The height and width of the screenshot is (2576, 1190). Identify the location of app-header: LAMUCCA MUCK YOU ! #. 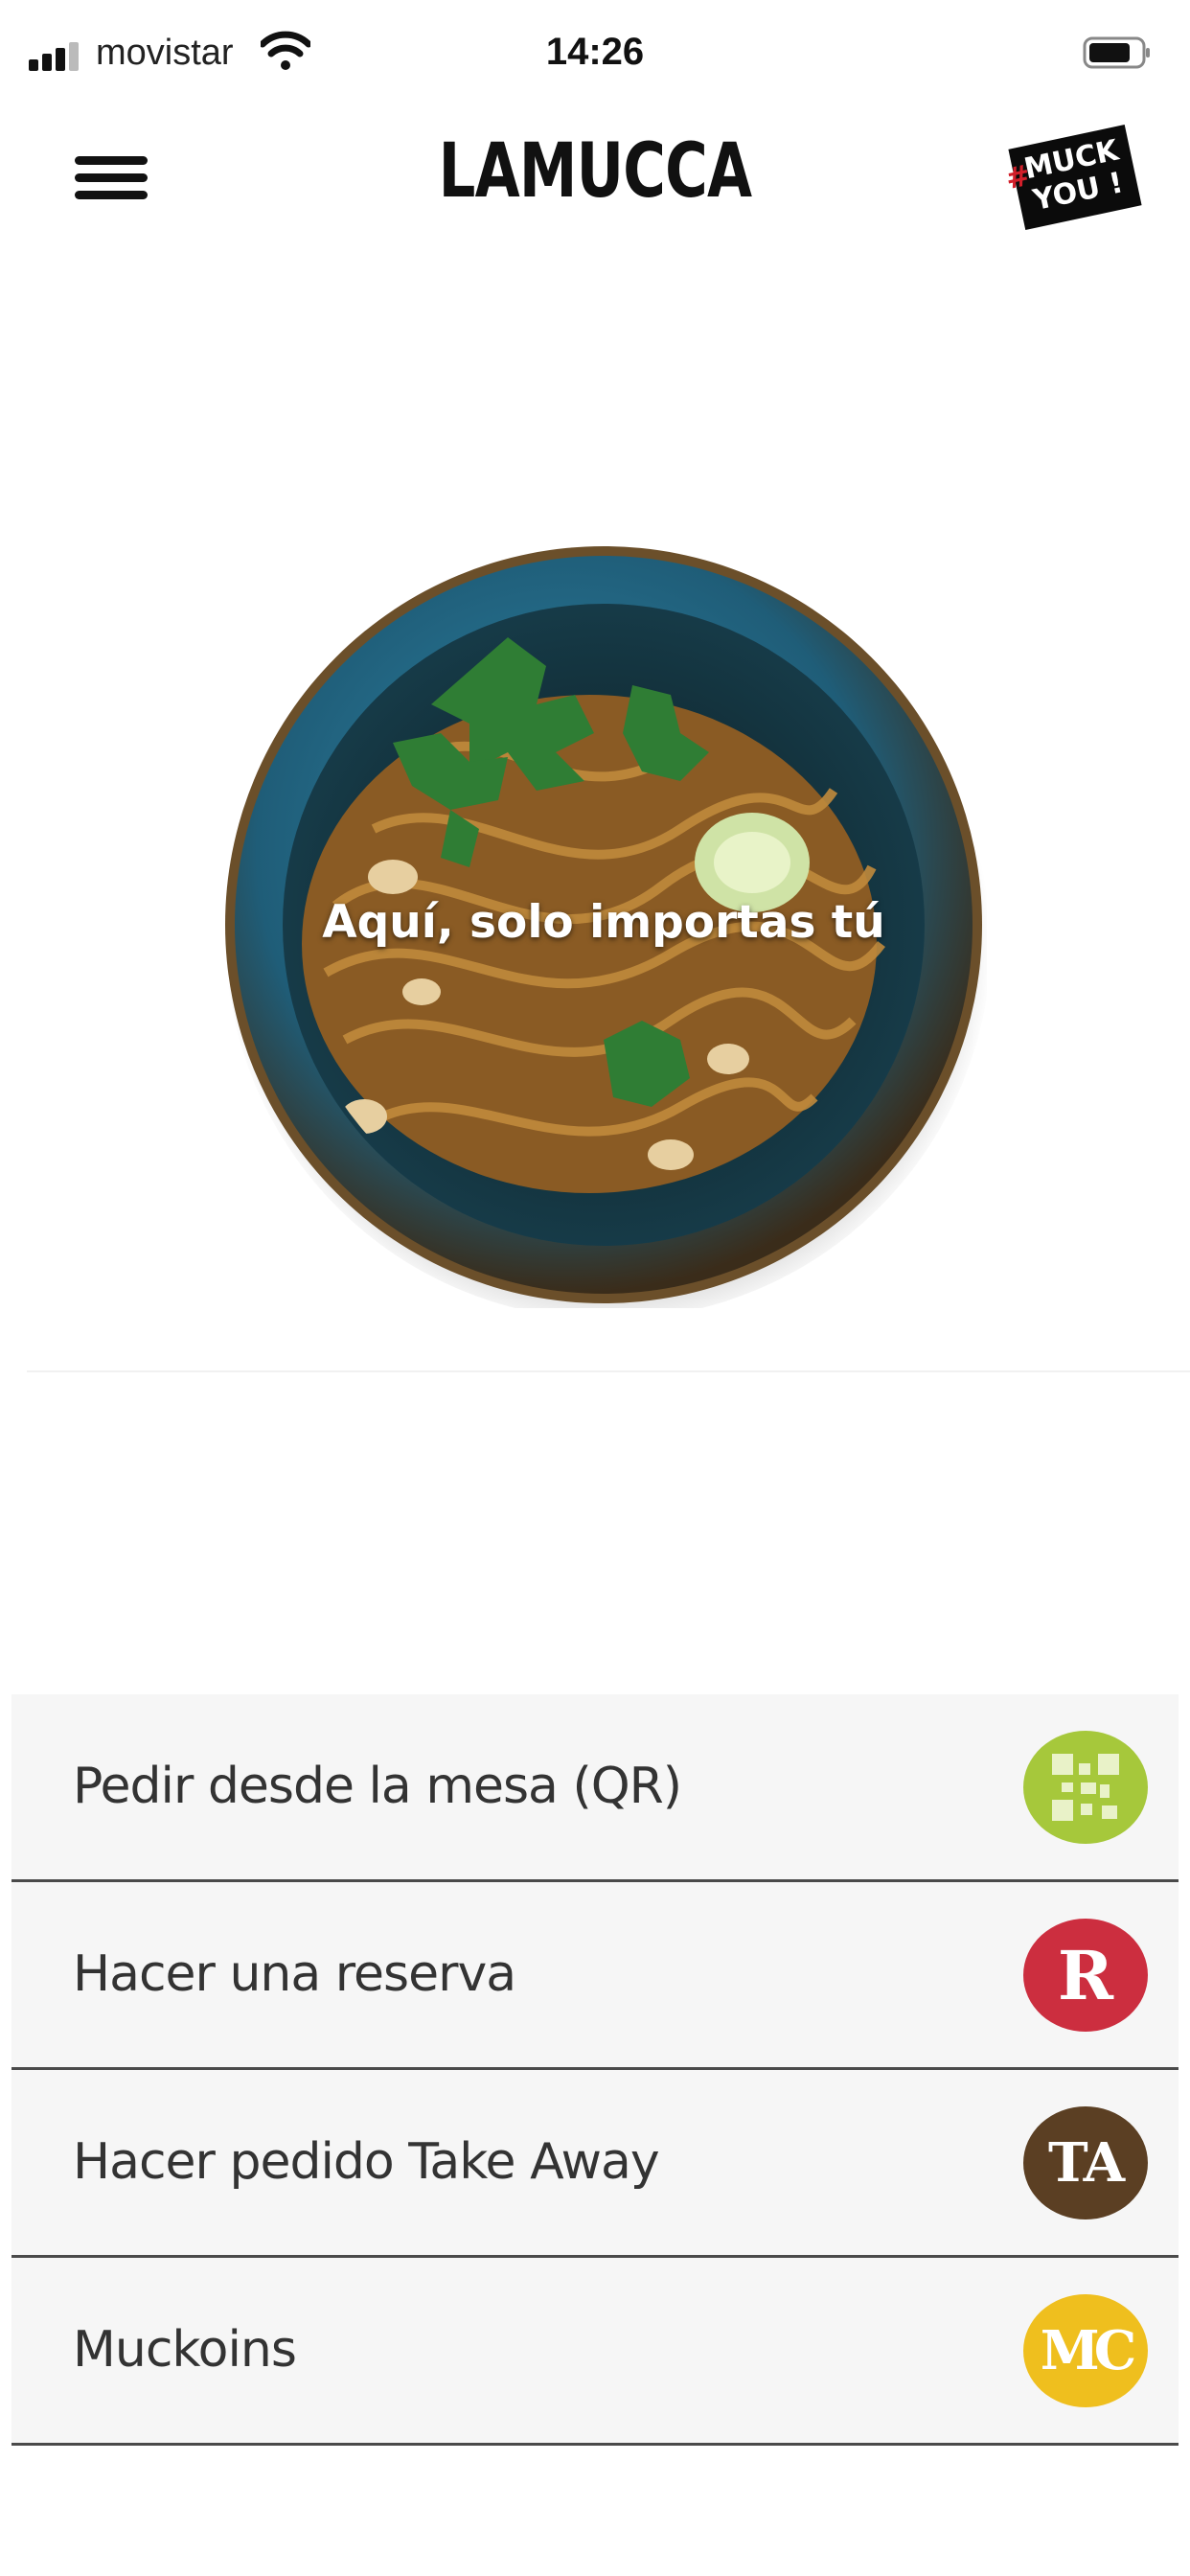
(595, 177).